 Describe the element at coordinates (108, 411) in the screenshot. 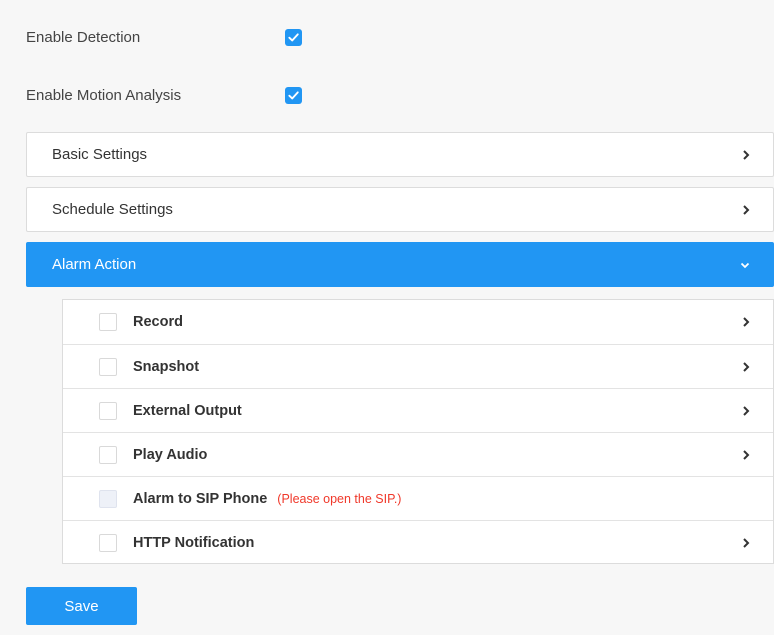

I see `external-output-checkbox` at that location.